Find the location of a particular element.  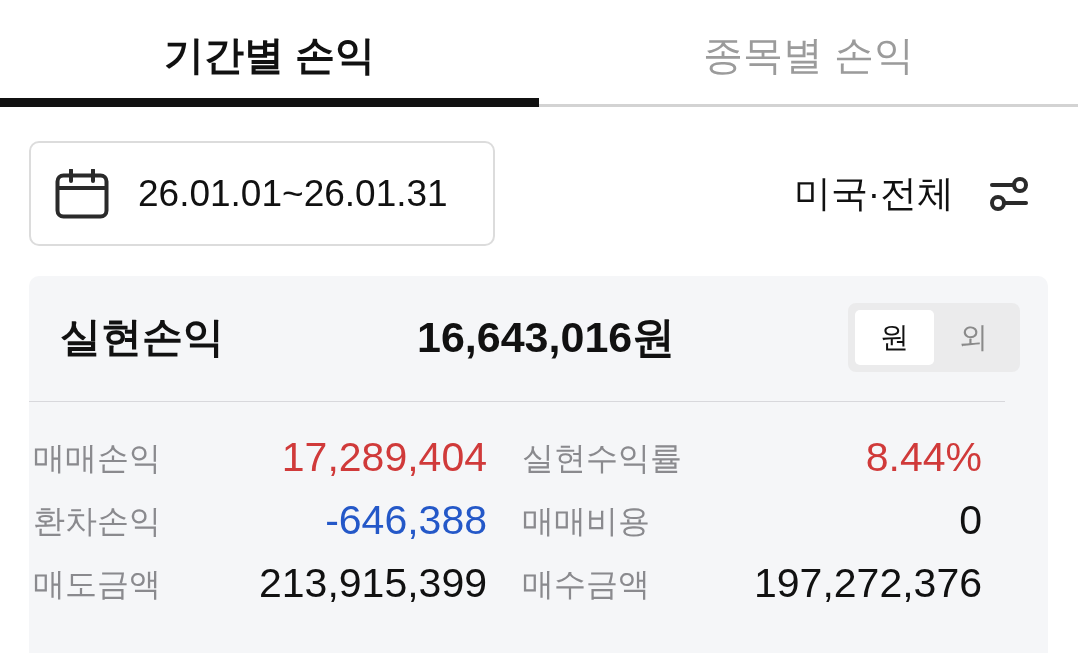

currency-option: 원 is located at coordinates (894, 337).